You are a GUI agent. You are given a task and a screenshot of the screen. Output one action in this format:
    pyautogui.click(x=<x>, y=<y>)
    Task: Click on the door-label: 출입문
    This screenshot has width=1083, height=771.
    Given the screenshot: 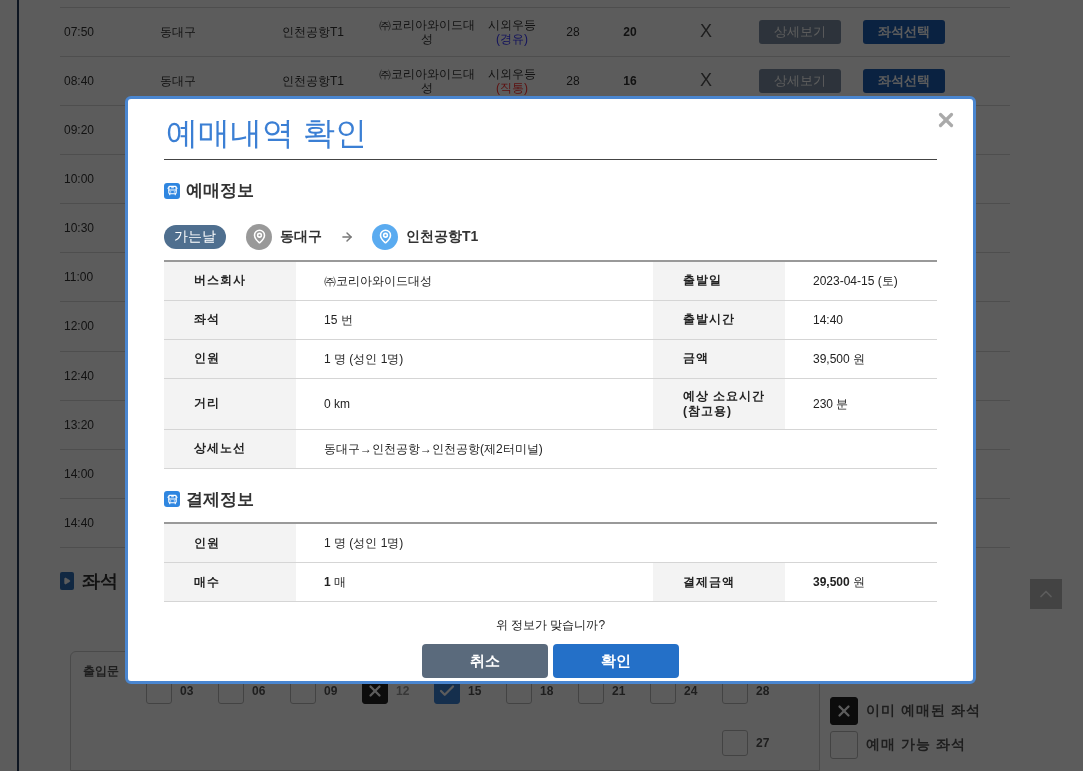 What is the action you would take?
    pyautogui.click(x=101, y=670)
    